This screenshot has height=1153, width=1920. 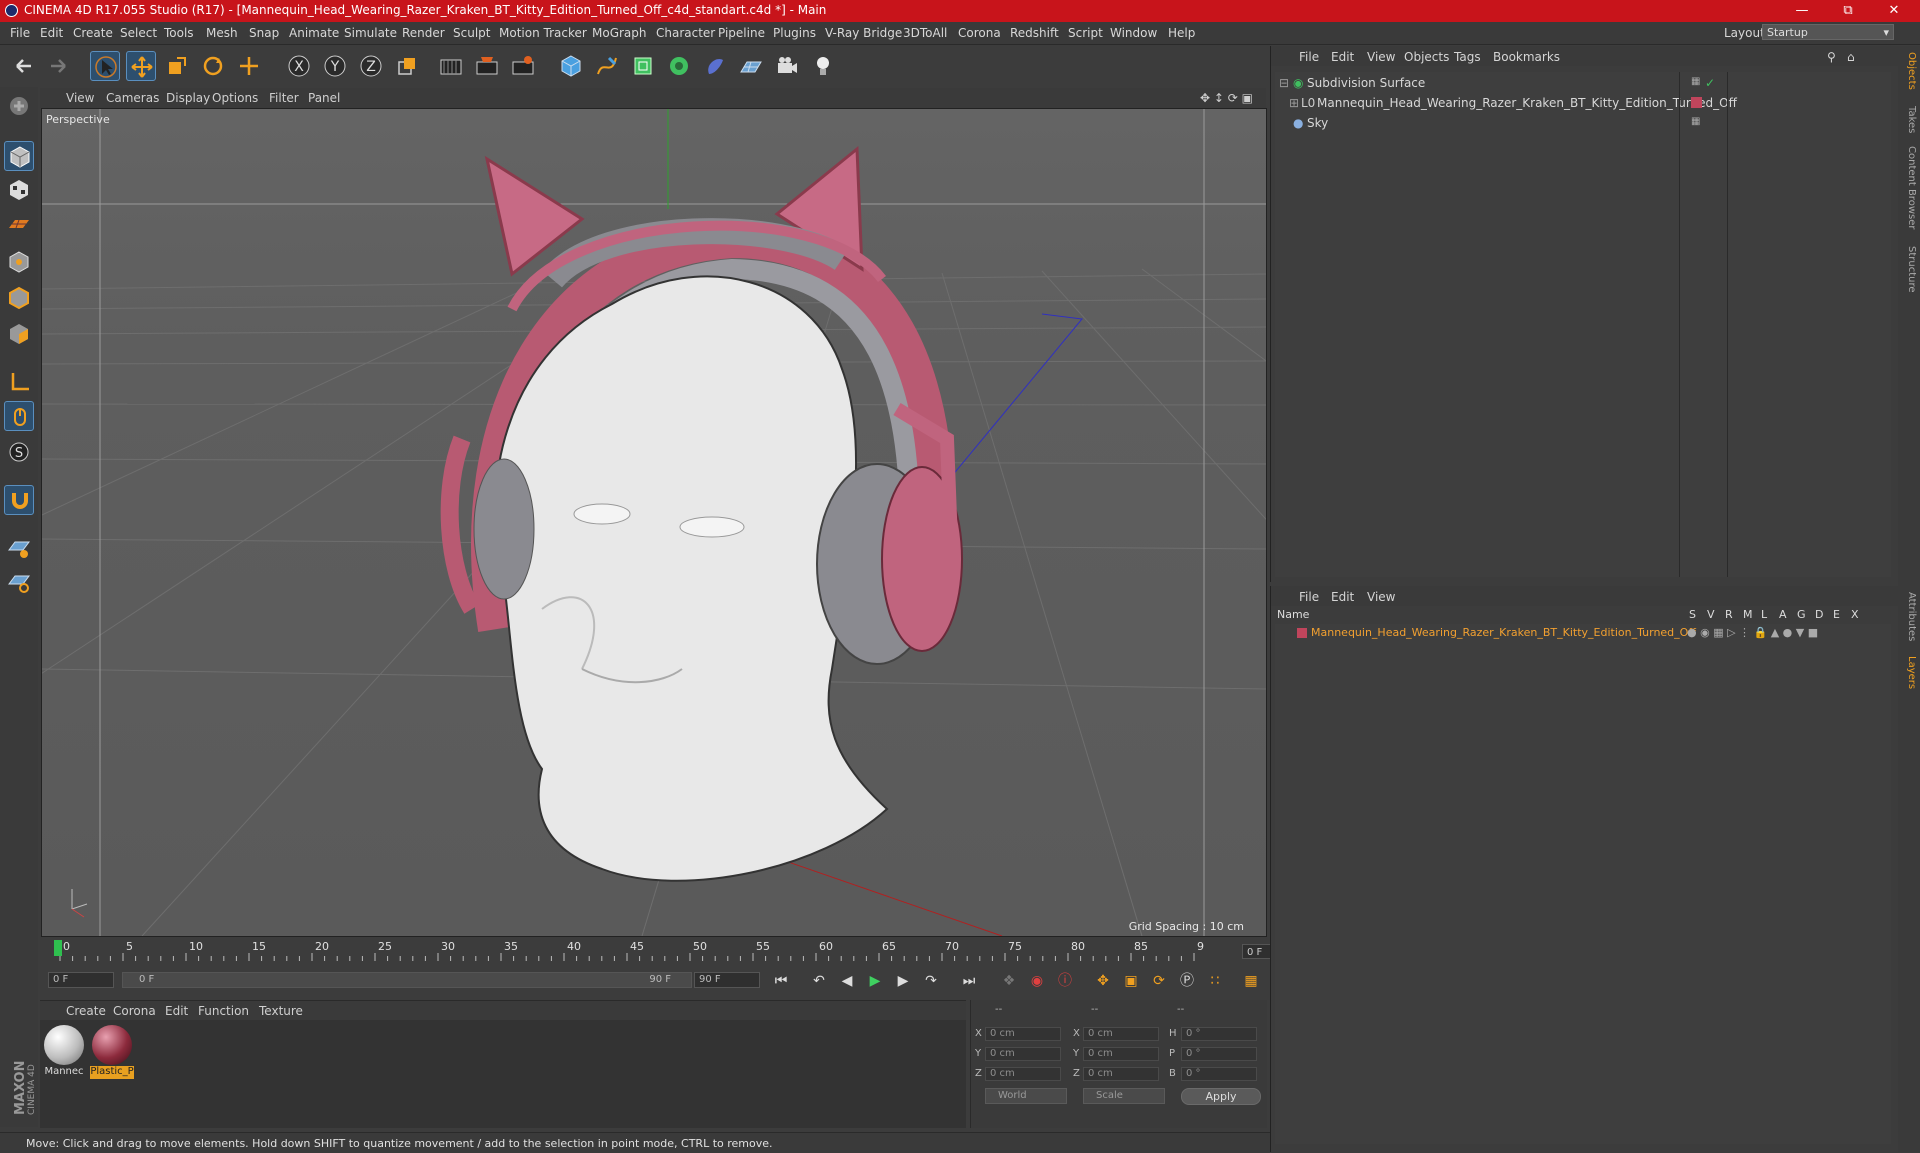 I want to click on menu-simulate: Simulate, so click(x=370, y=33).